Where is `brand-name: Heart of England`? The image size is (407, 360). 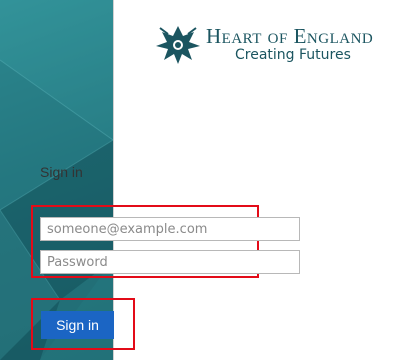
brand-name: Heart of England is located at coordinates (290, 36).